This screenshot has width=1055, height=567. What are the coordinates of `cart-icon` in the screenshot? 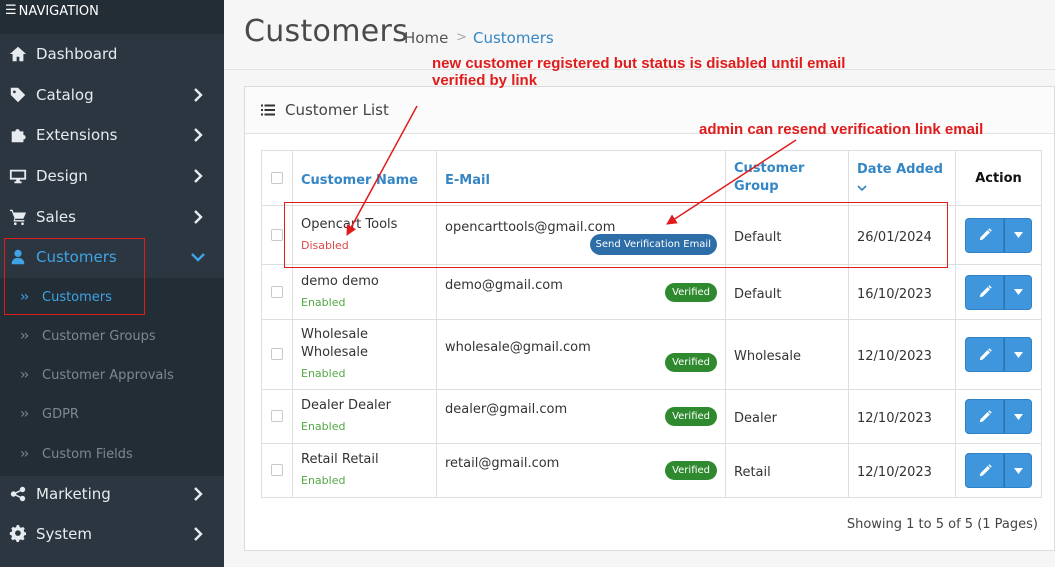 It's located at (18, 217).